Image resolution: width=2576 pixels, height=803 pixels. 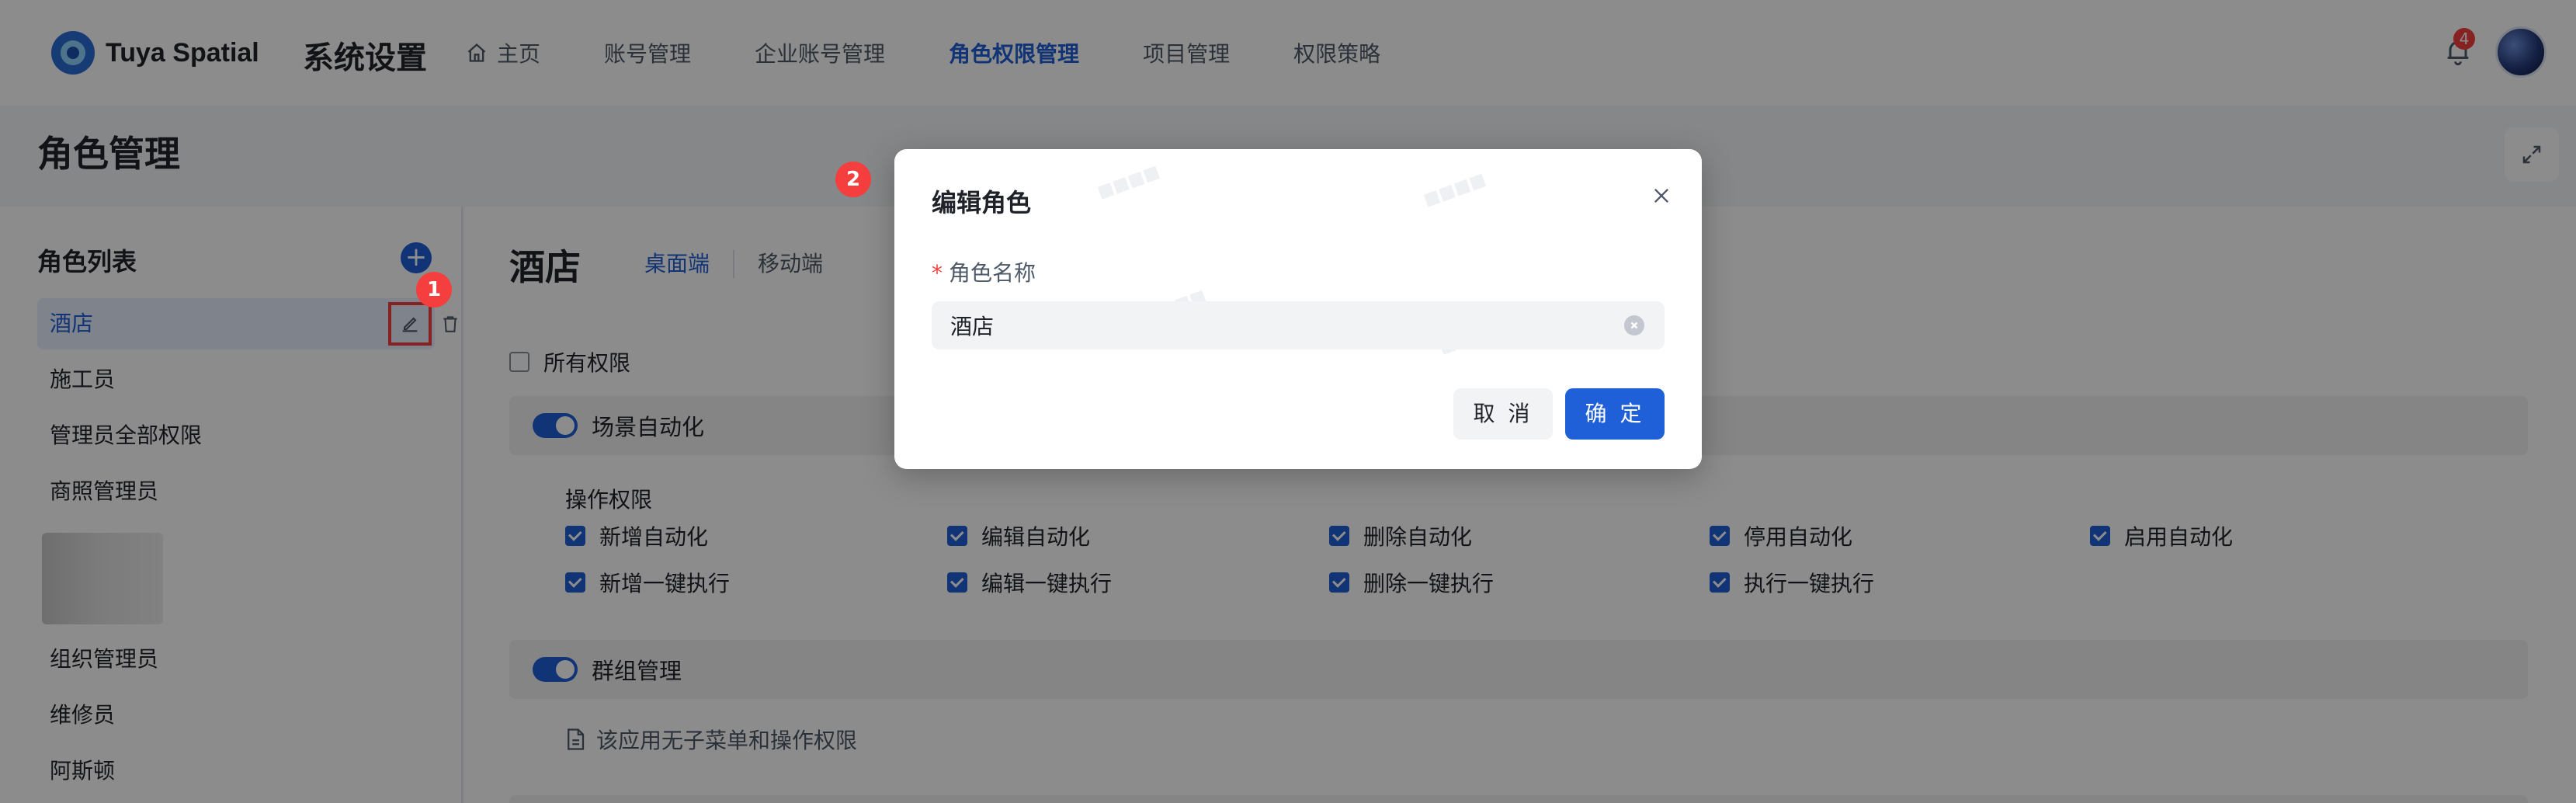 I want to click on close-icon, so click(x=1661, y=196).